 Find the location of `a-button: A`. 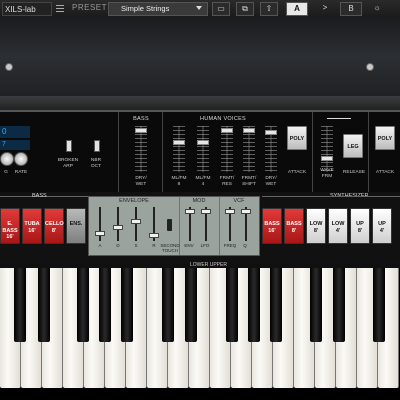

a-button: A is located at coordinates (297, 9).